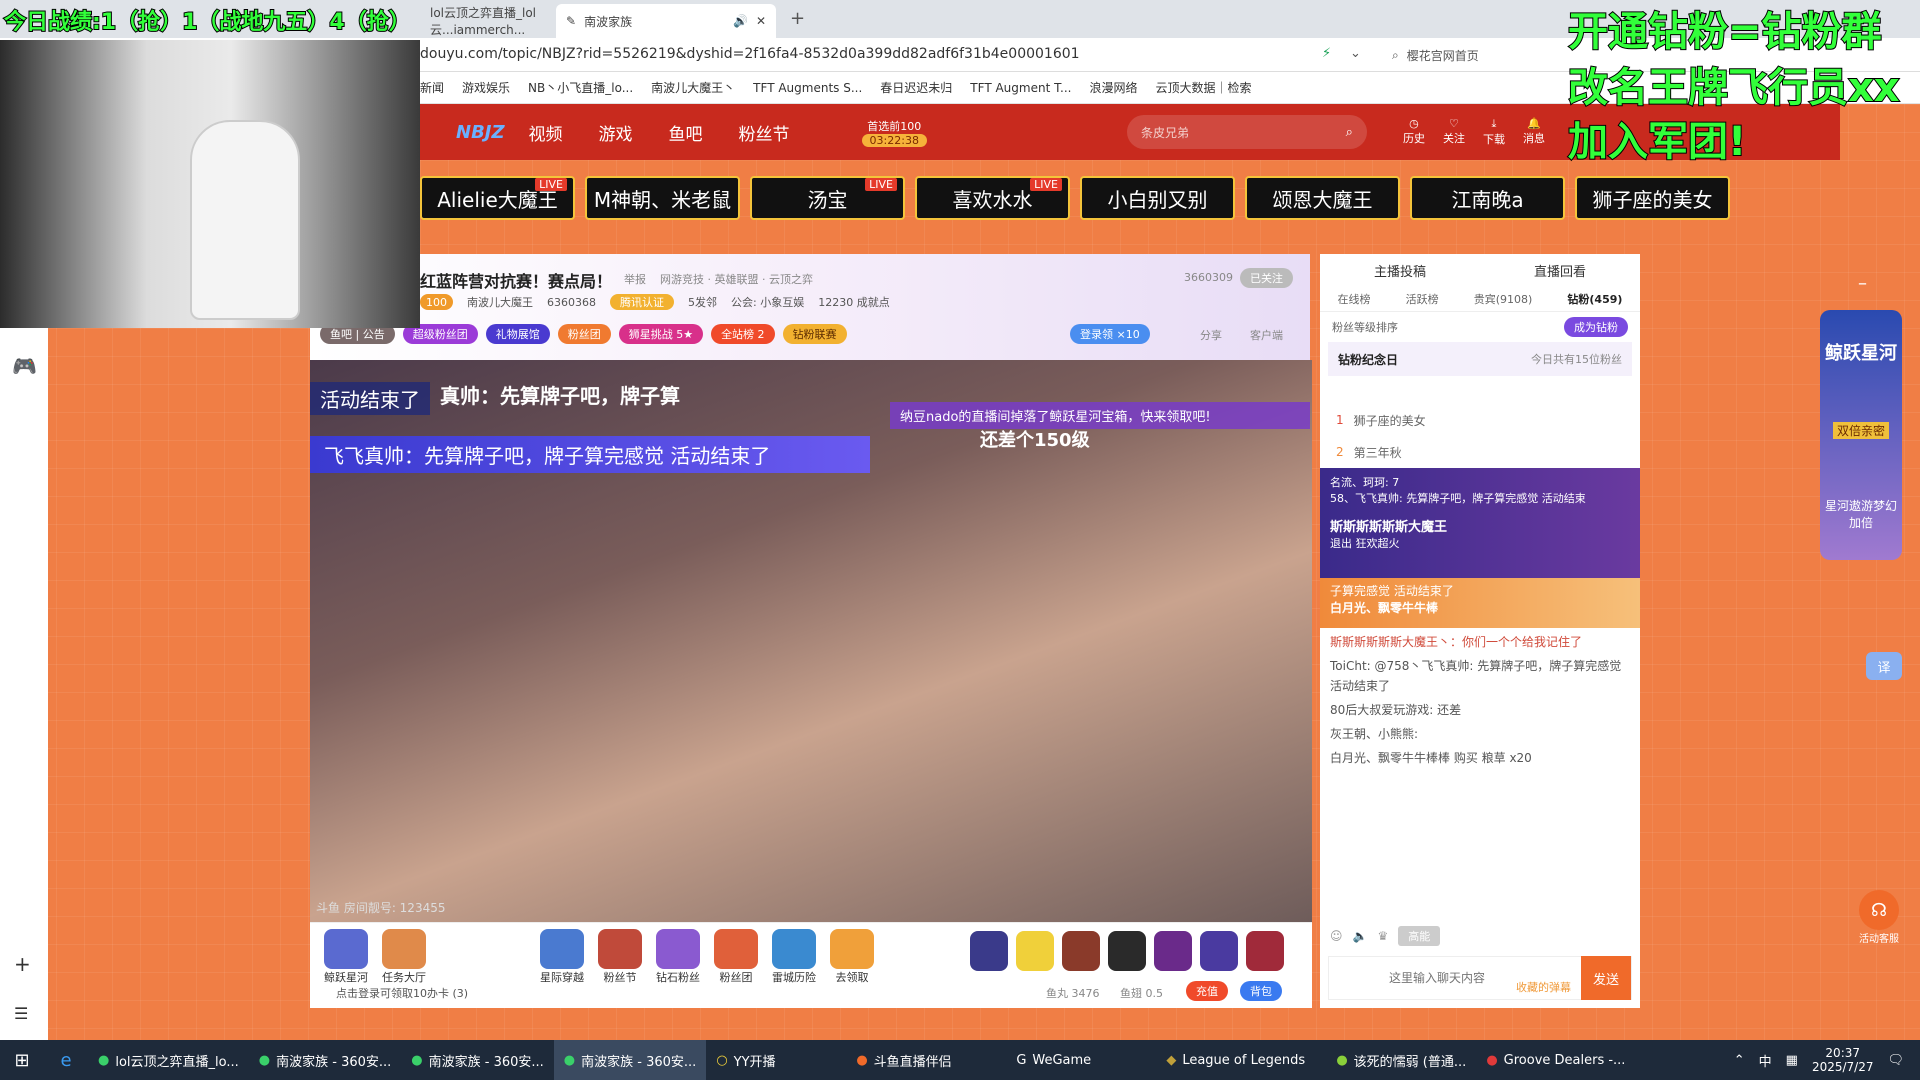  Describe the element at coordinates (22, 1060) in the screenshot. I see `windows-start-icon: ⊞` at that location.